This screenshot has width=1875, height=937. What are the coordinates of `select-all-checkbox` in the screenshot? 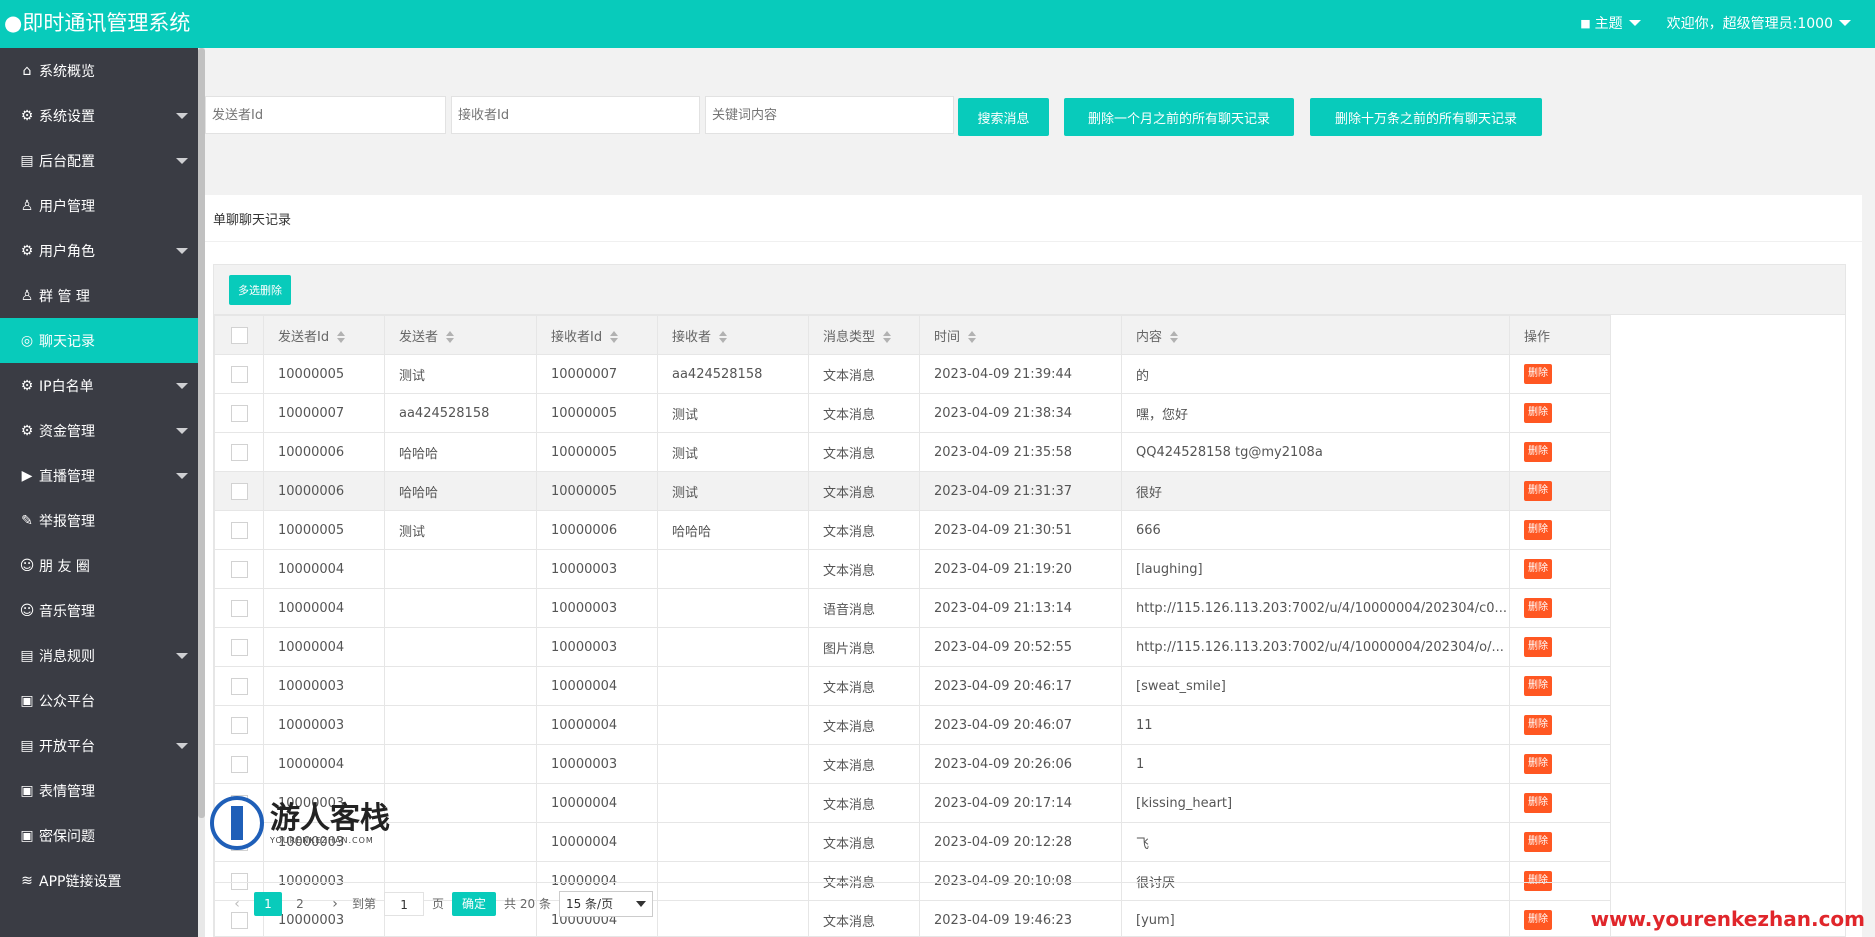 It's located at (239, 335).